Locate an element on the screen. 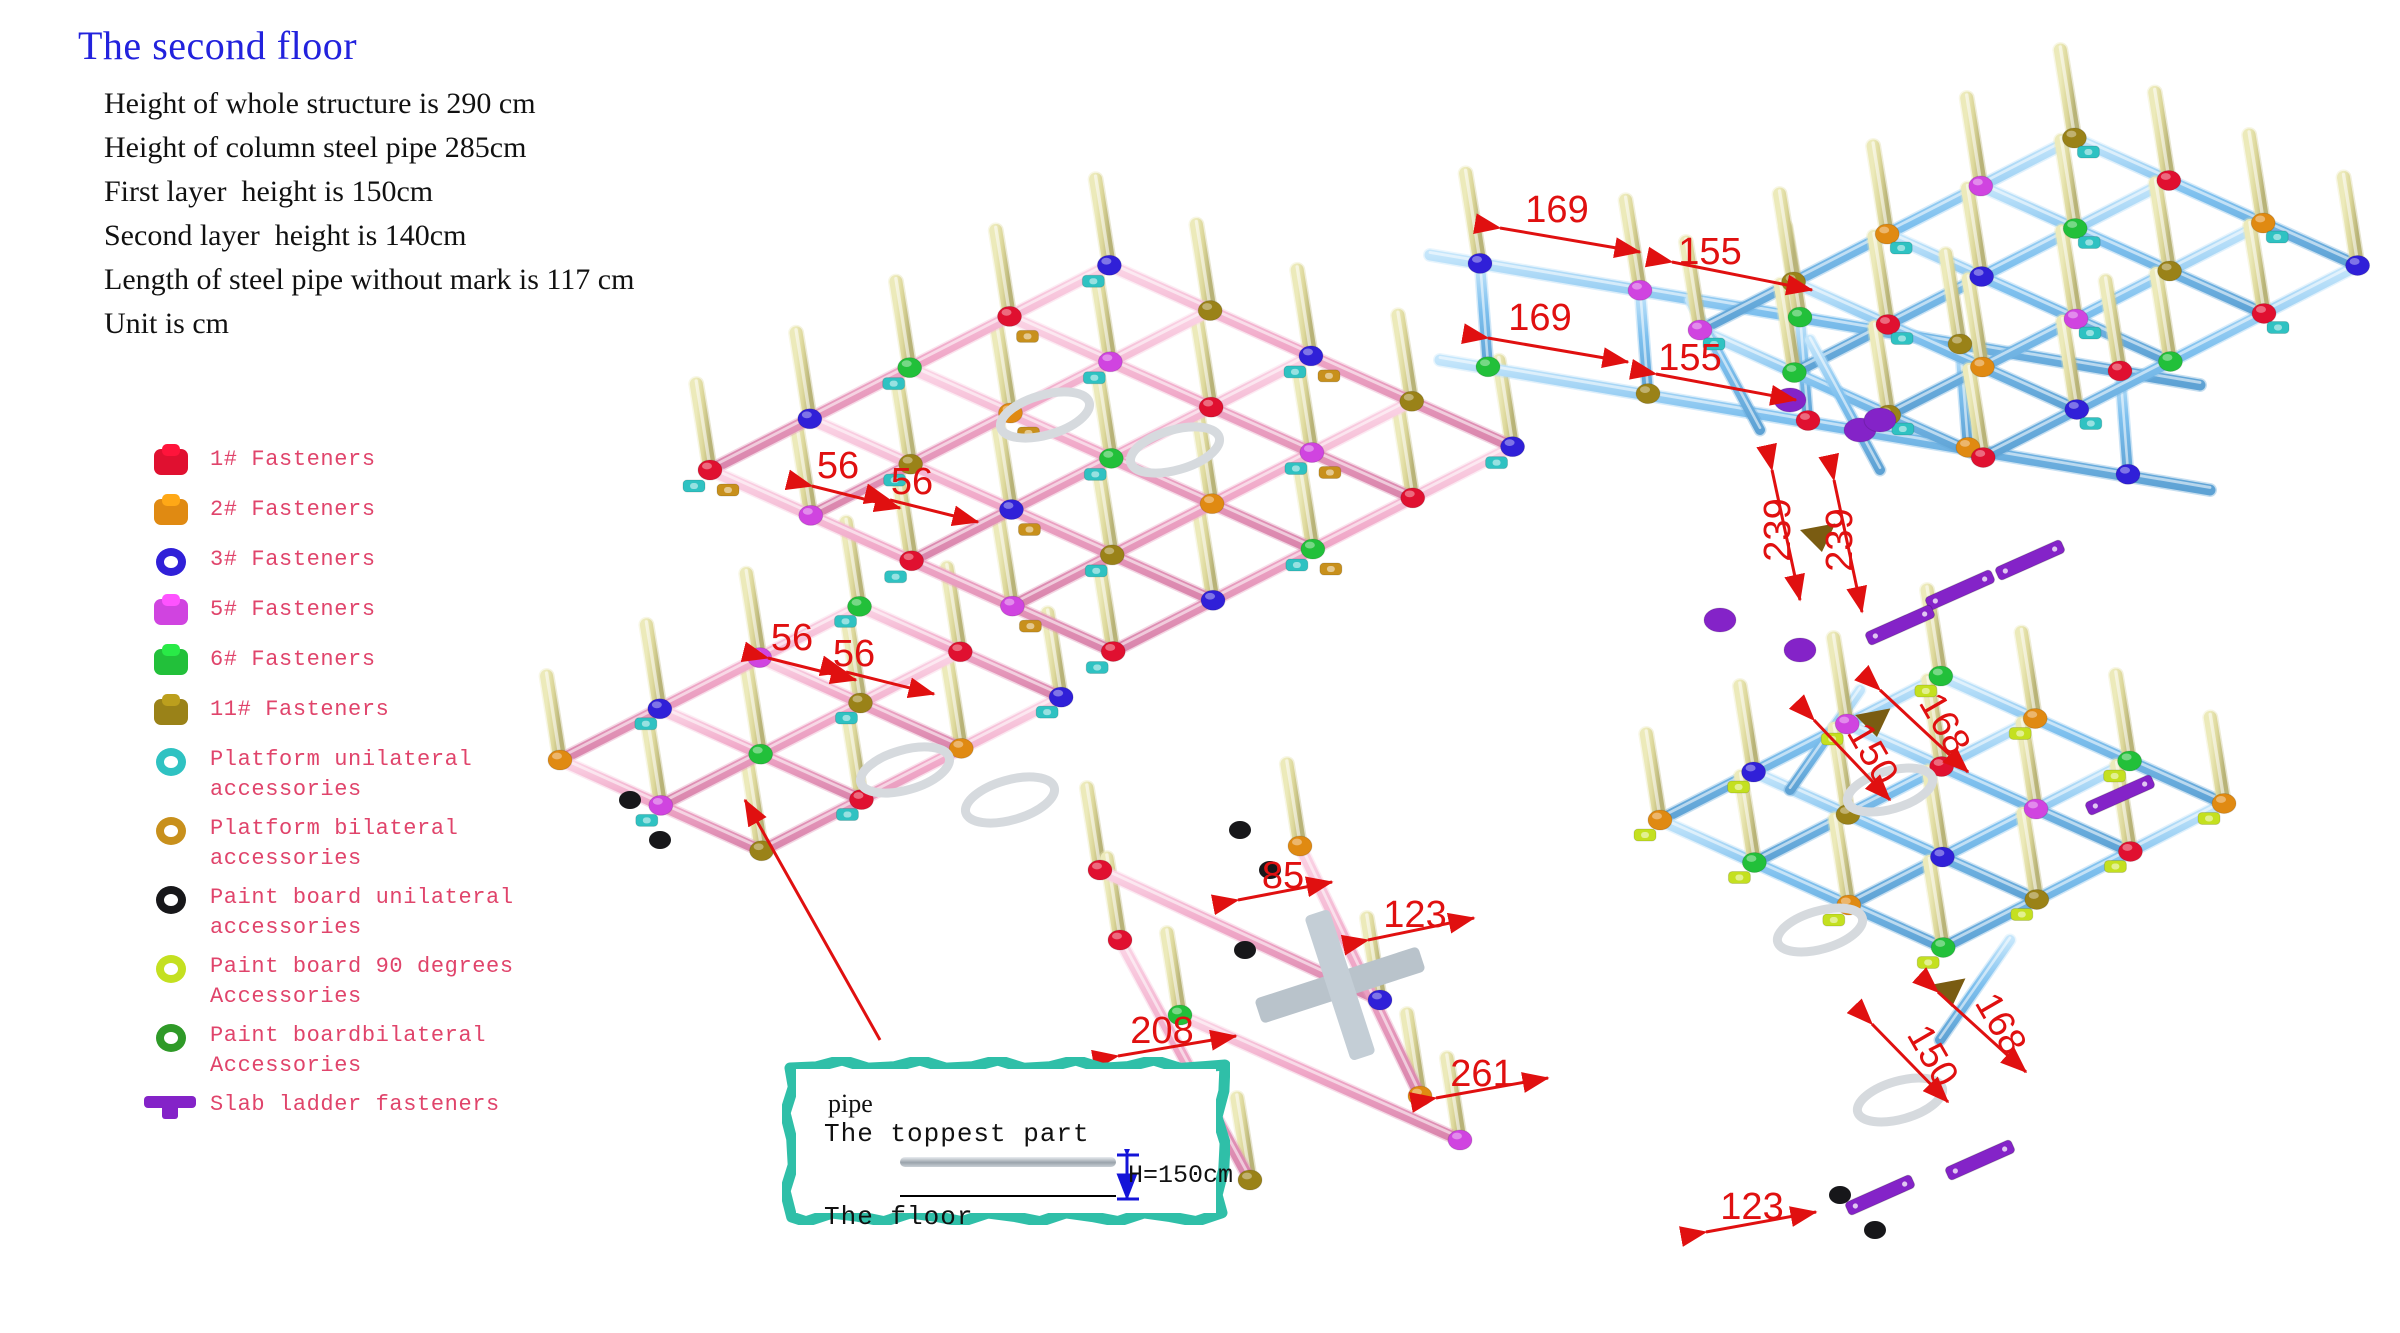  callout-box: pipe The toppest part The floor H=150cm is located at coordinates (1007, 1144).